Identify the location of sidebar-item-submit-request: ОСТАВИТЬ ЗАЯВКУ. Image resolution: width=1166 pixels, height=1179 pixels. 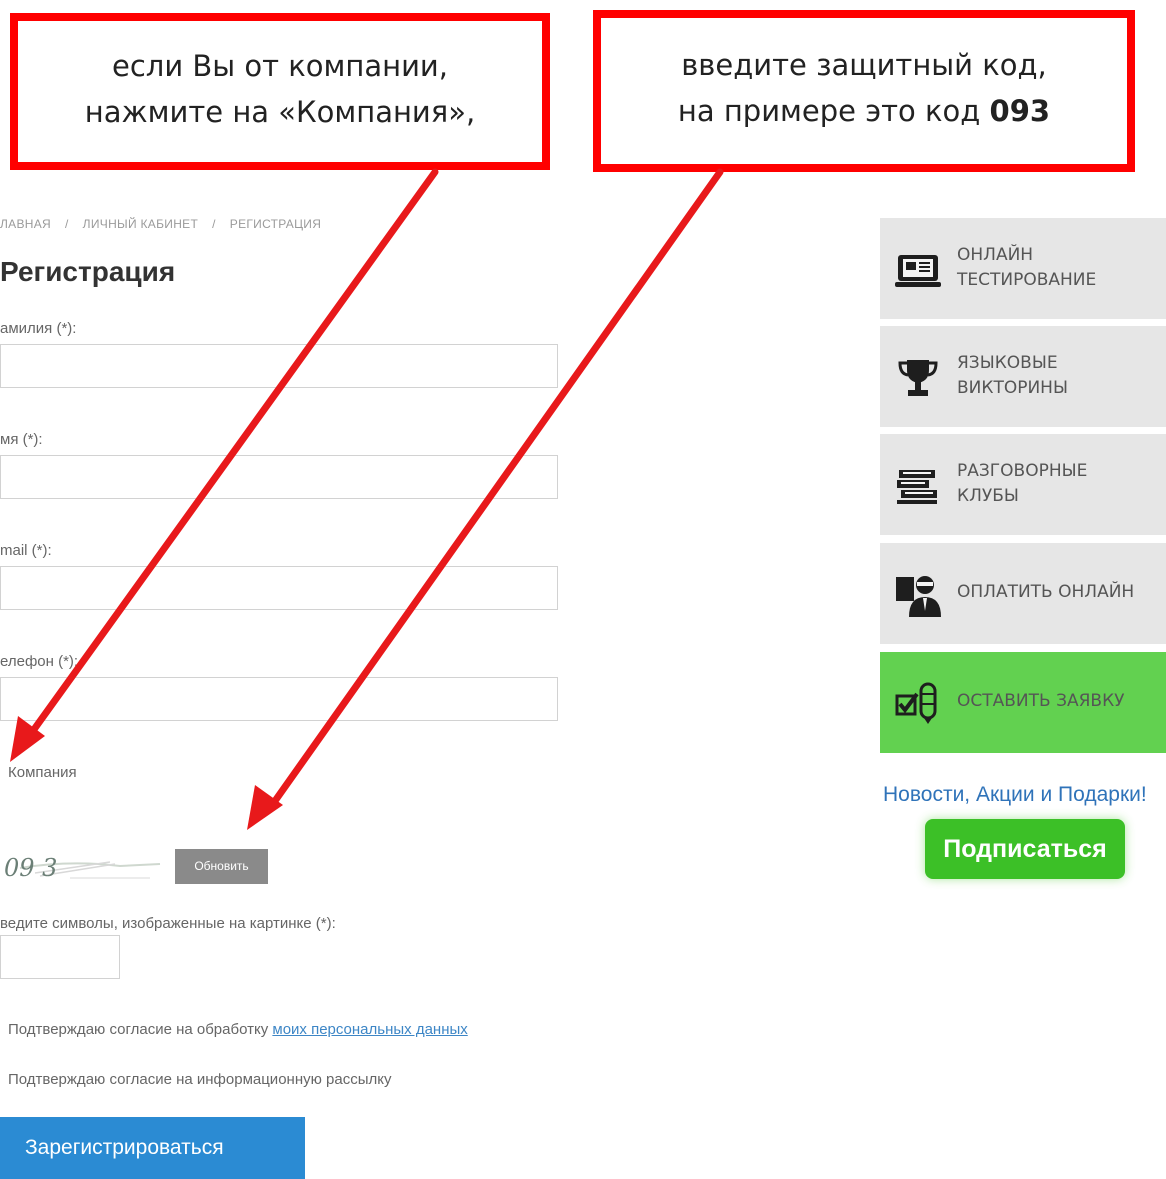
(1023, 702).